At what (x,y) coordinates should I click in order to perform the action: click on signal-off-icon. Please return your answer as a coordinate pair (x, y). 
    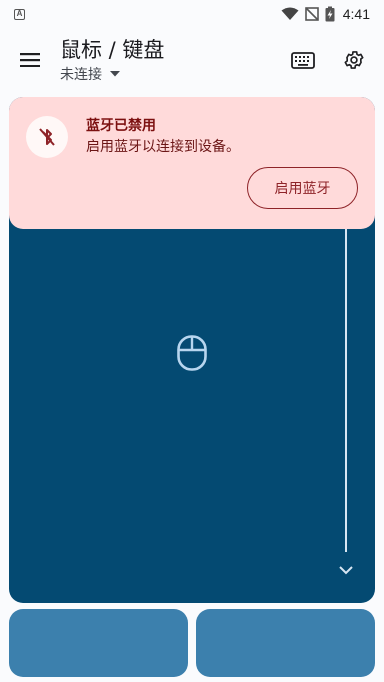
    Looking at the image, I should click on (311, 14).